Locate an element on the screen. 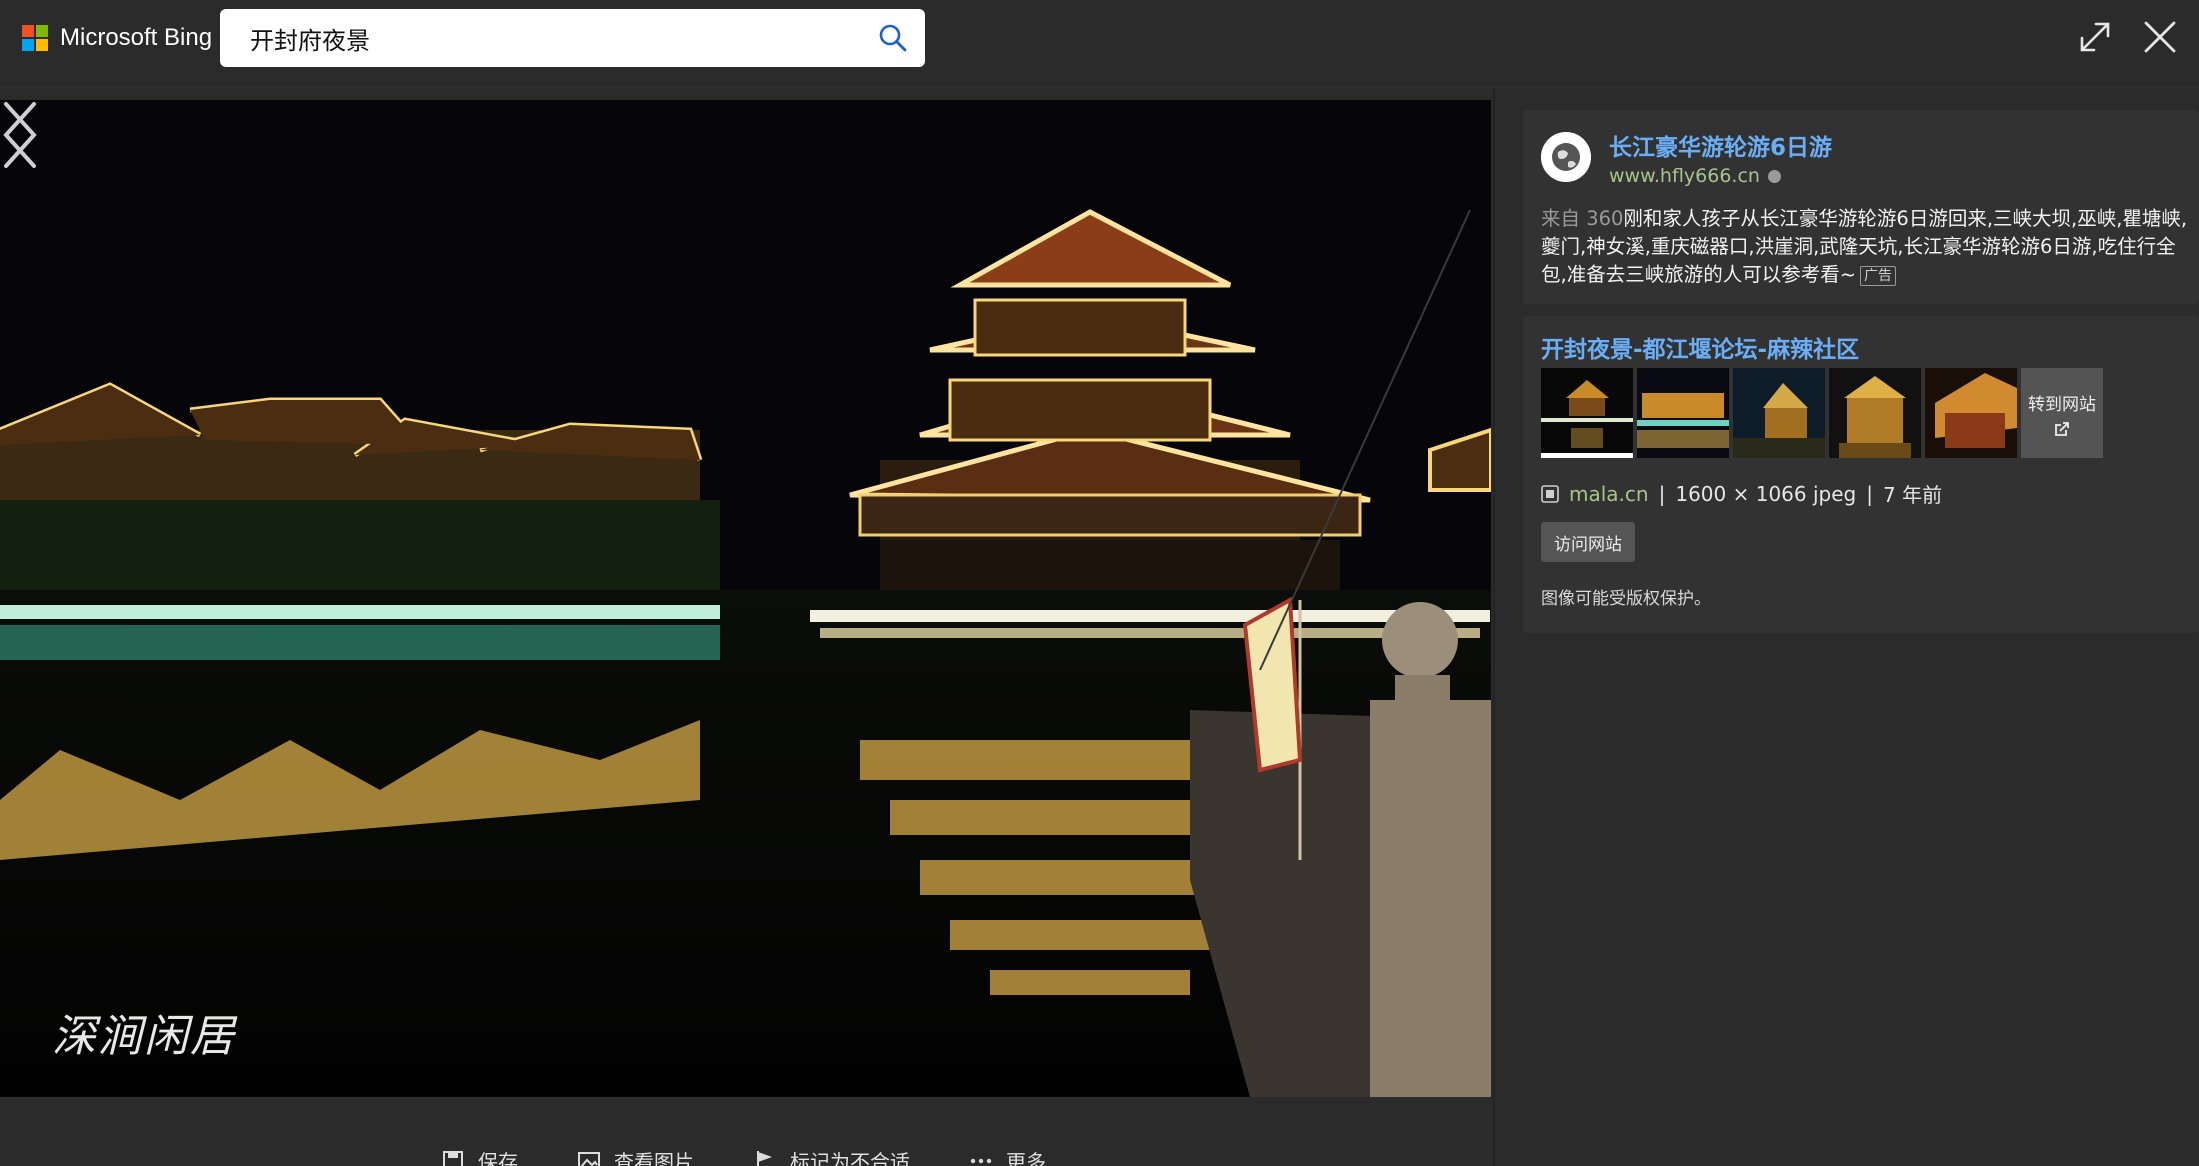  image-metadata: mala.cn | 1600 × 1066 jpeg | 7 年前 is located at coordinates (1741, 493).